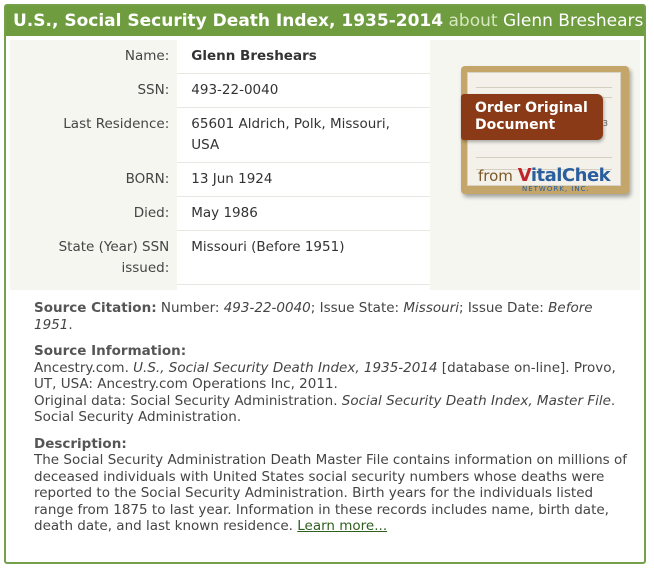 Image resolution: width=654 pixels, height=572 pixels. I want to click on fact-value-ssn: 493-22-0040, so click(303, 90).